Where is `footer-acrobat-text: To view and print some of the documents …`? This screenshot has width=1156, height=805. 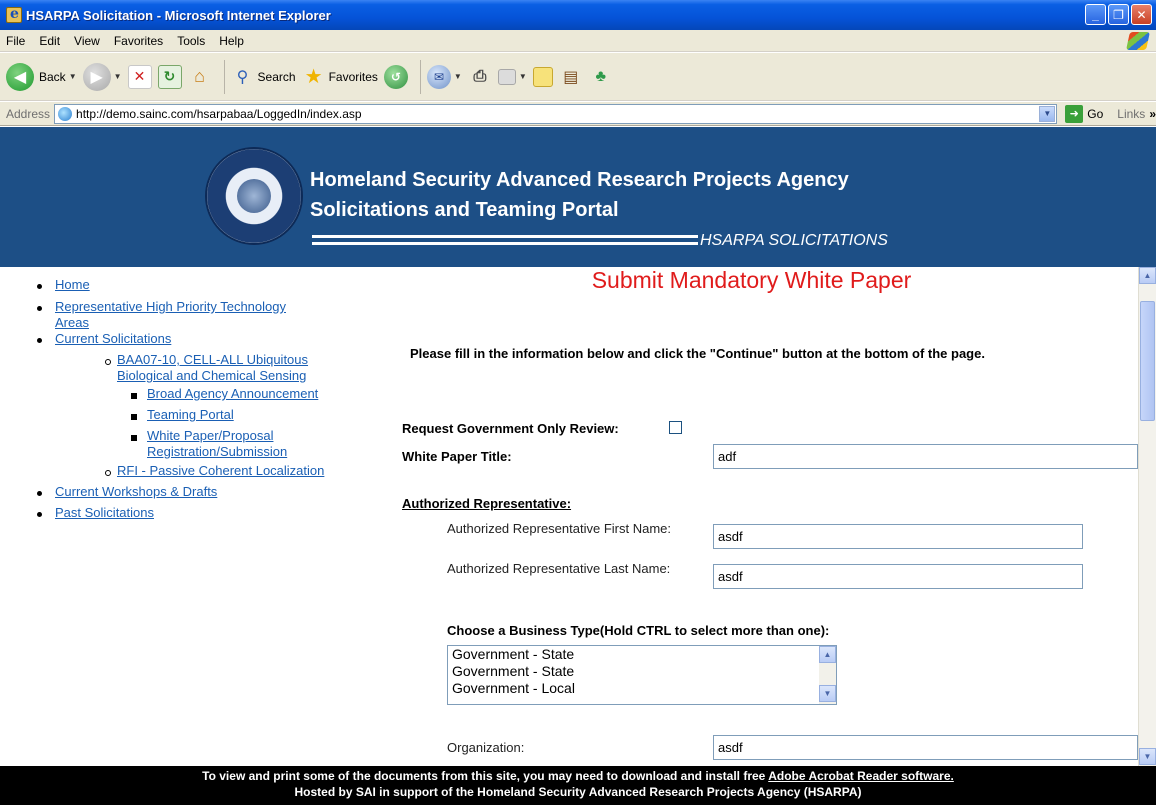
footer-acrobat-text: To view and print some of the documents … is located at coordinates (485, 776).